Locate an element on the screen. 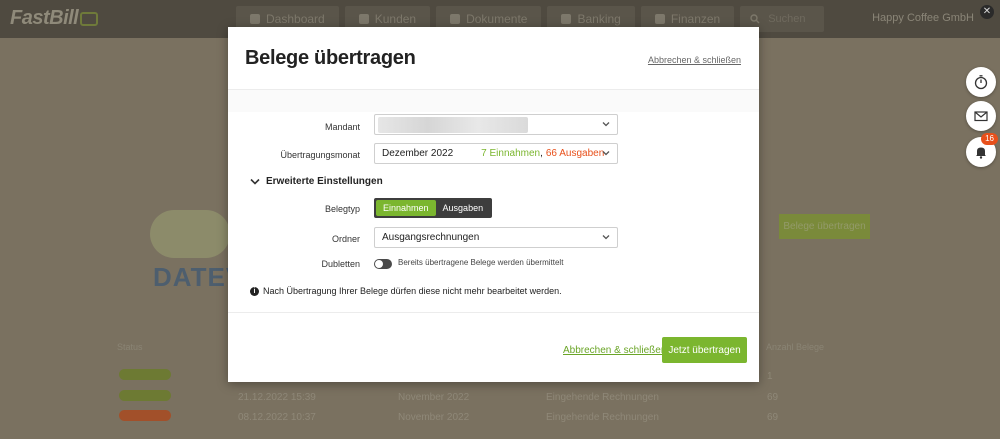 The height and width of the screenshot is (439, 1000). ordner-label: Ordner is located at coordinates (345, 239).